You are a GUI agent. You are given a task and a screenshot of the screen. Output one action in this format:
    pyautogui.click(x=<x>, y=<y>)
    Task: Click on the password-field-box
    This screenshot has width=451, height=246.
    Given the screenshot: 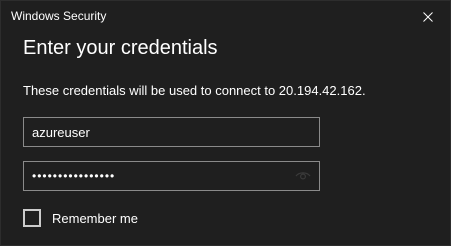 What is the action you would take?
    pyautogui.click(x=171, y=176)
    